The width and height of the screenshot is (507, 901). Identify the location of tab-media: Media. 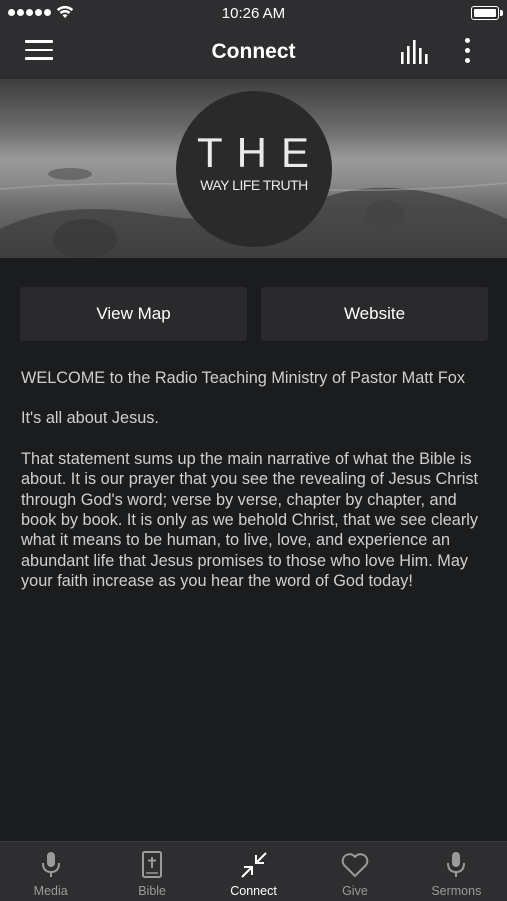
(50, 871).